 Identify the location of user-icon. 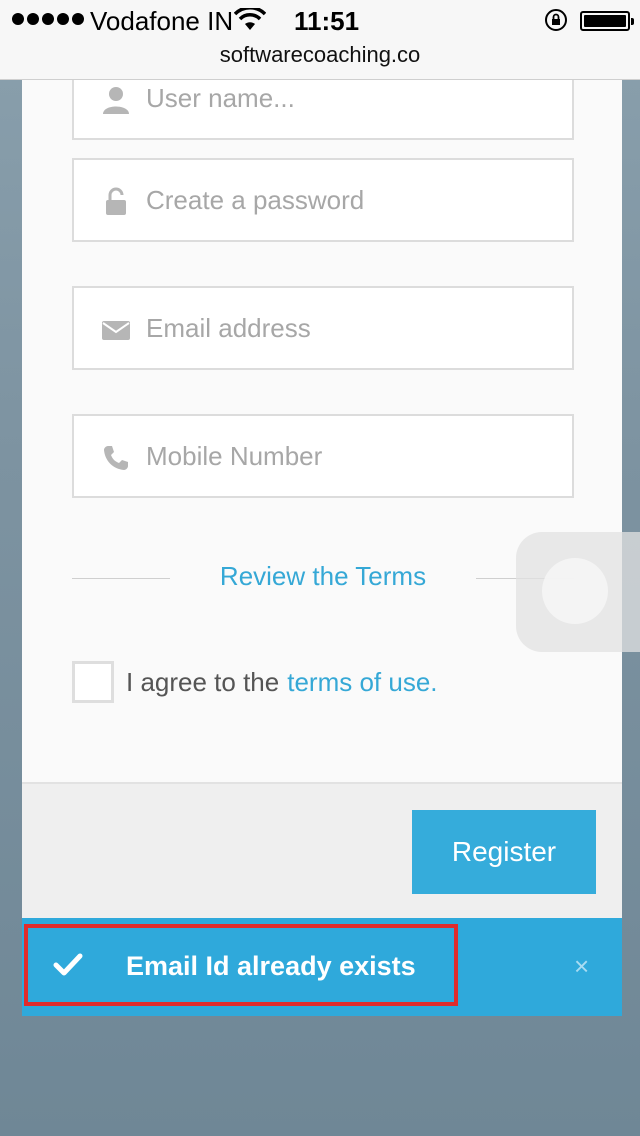
(116, 100).